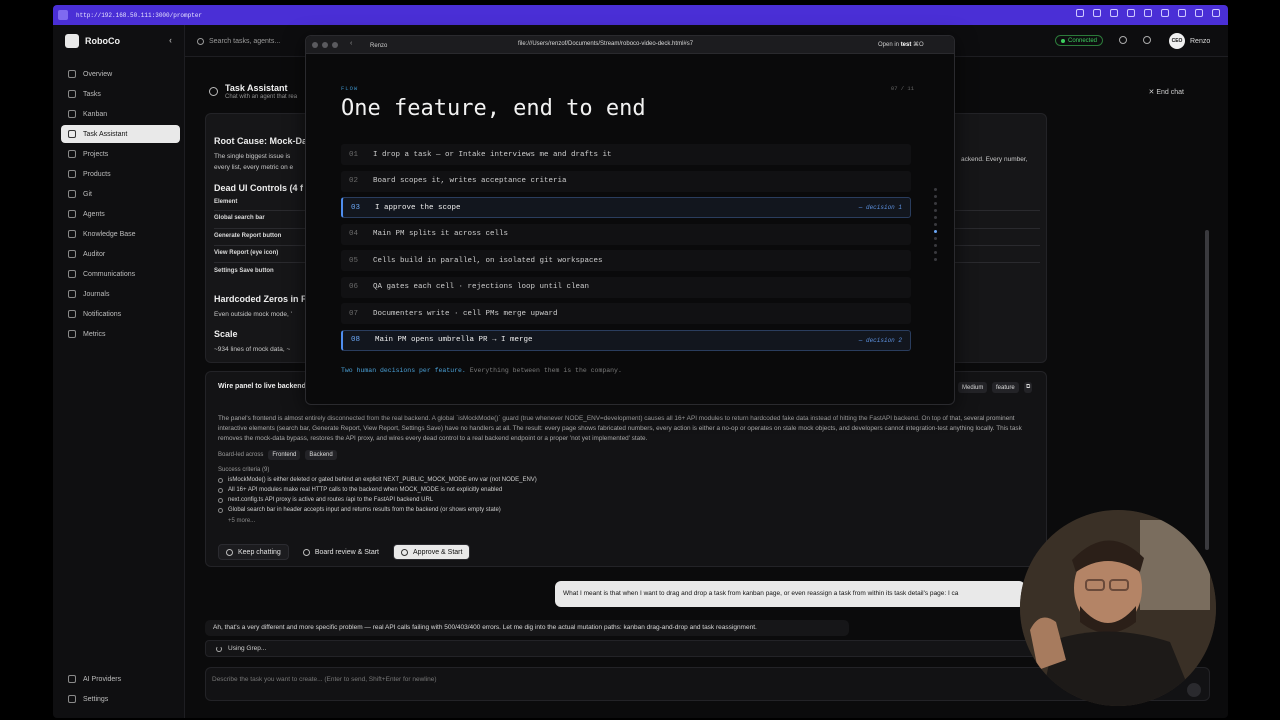 The height and width of the screenshot is (720, 1280). What do you see at coordinates (1028, 387) in the screenshot?
I see `copy-icon: ⧉` at bounding box center [1028, 387].